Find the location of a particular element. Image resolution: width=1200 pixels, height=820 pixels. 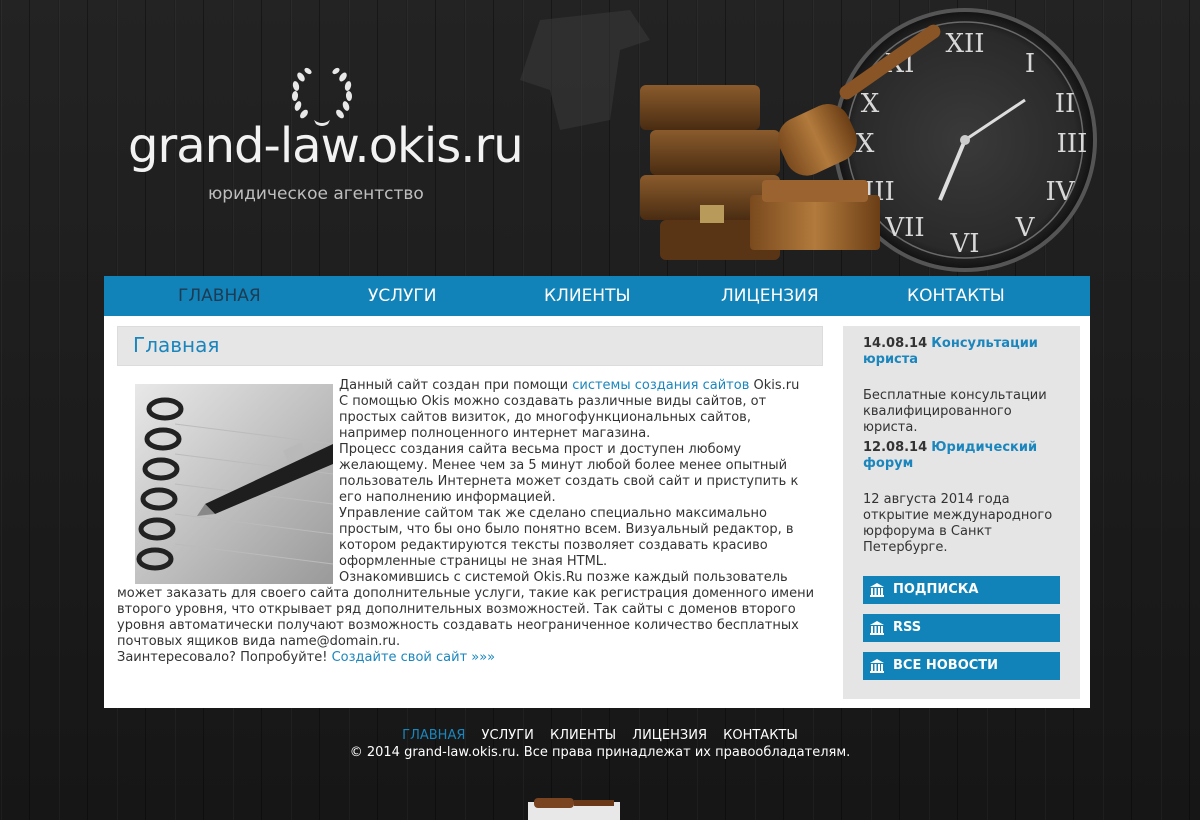

nav-item-home: Главная is located at coordinates (219, 296).